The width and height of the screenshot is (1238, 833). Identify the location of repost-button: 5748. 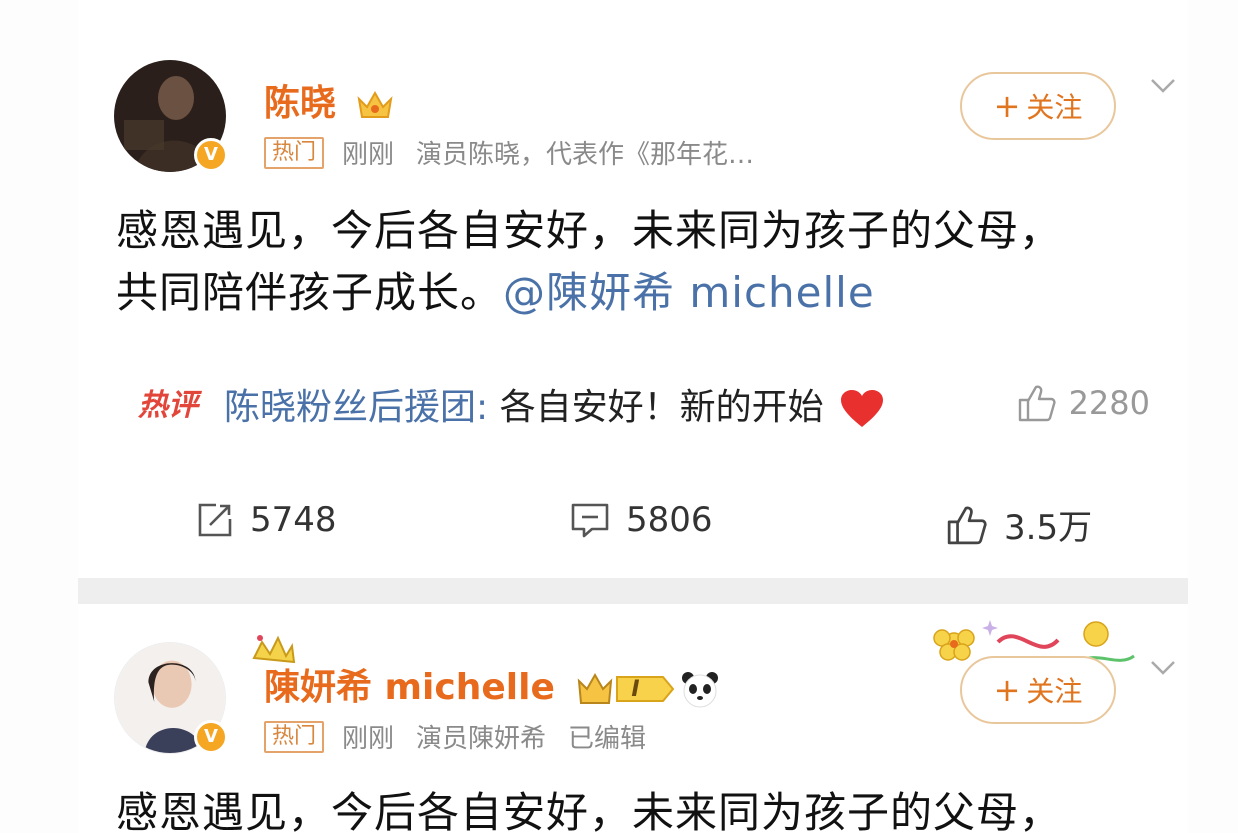
(266, 520).